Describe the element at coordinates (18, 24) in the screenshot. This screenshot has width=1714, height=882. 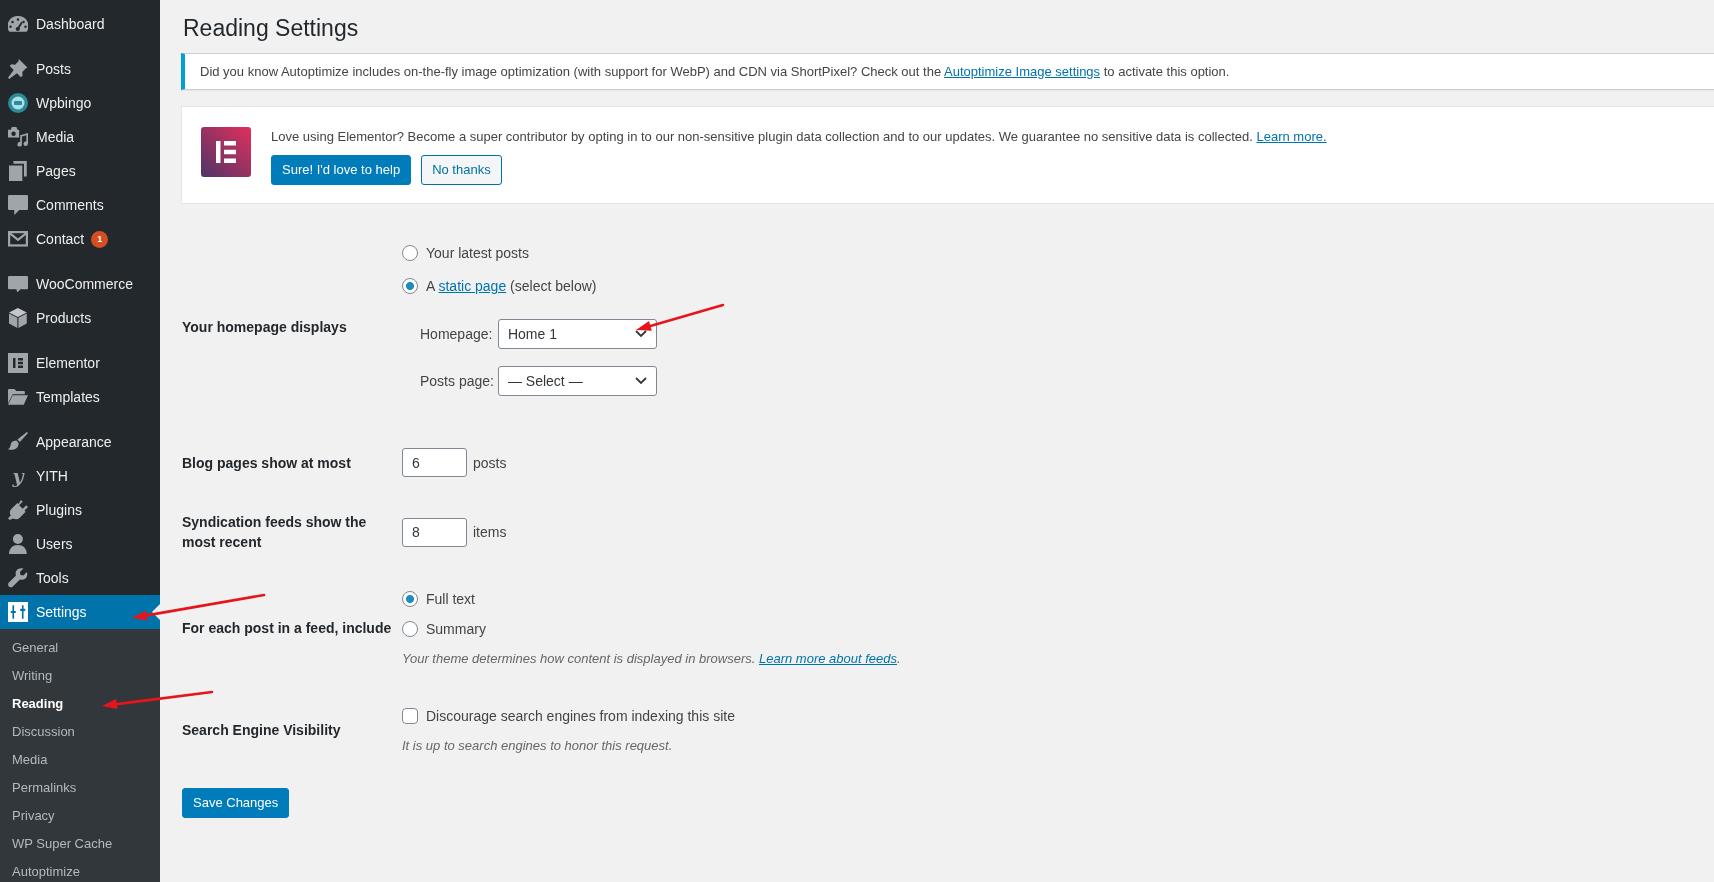
I see `gauge-icon` at that location.